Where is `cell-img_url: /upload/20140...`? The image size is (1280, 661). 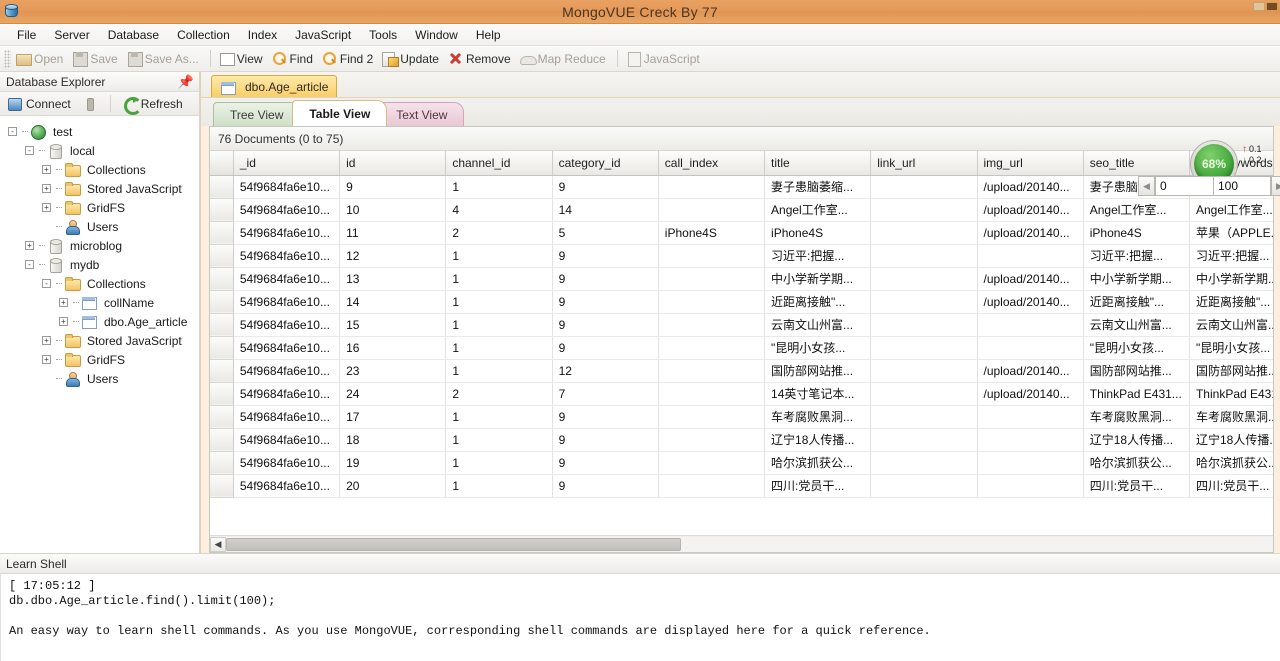
cell-img_url: /upload/20140... is located at coordinates (1030, 279).